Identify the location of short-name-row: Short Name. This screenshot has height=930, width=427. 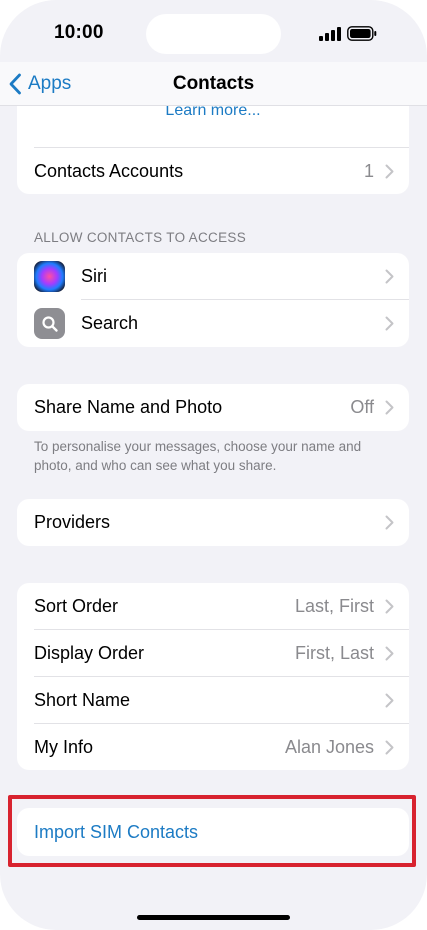
(213, 700).